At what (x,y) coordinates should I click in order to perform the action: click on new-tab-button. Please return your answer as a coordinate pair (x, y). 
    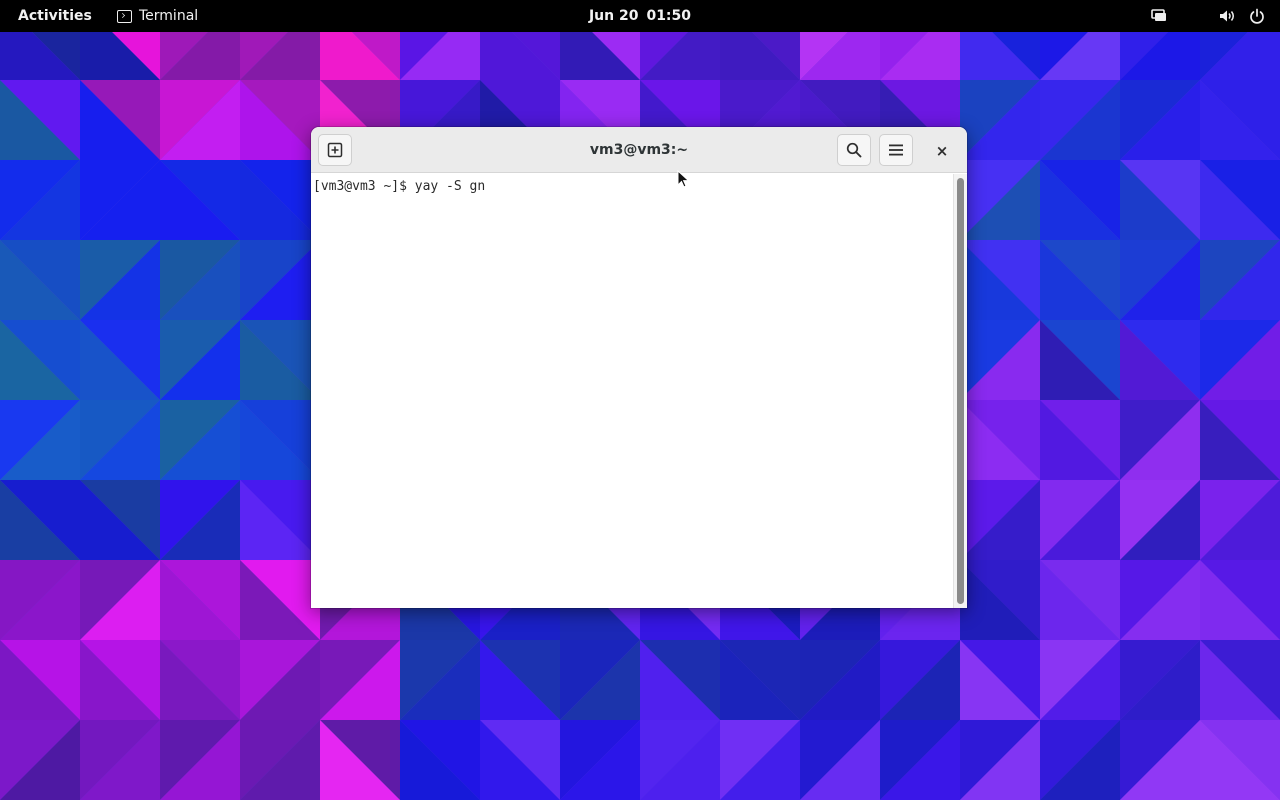
    Looking at the image, I should click on (335, 150).